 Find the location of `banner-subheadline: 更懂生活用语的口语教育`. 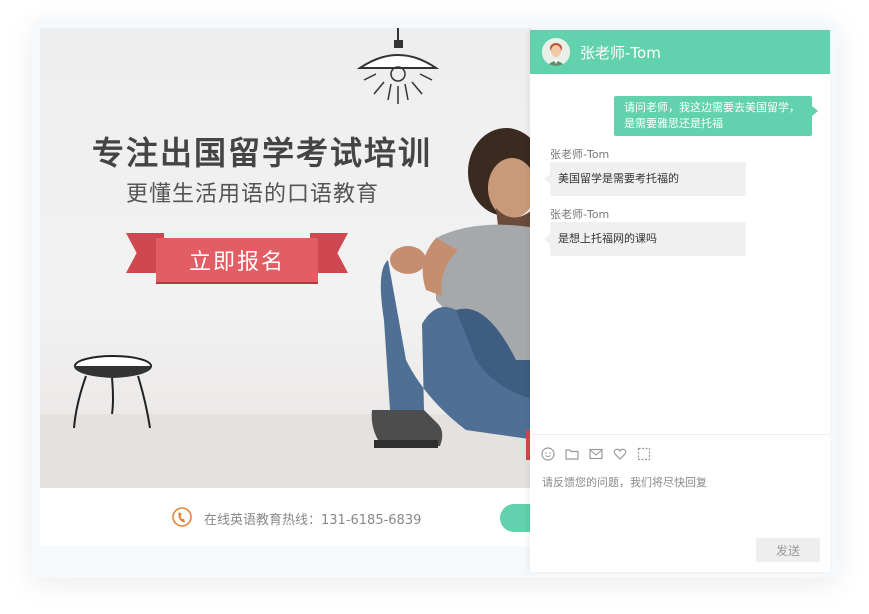

banner-subheadline: 更懂生活用语的口语教育 is located at coordinates (253, 194).